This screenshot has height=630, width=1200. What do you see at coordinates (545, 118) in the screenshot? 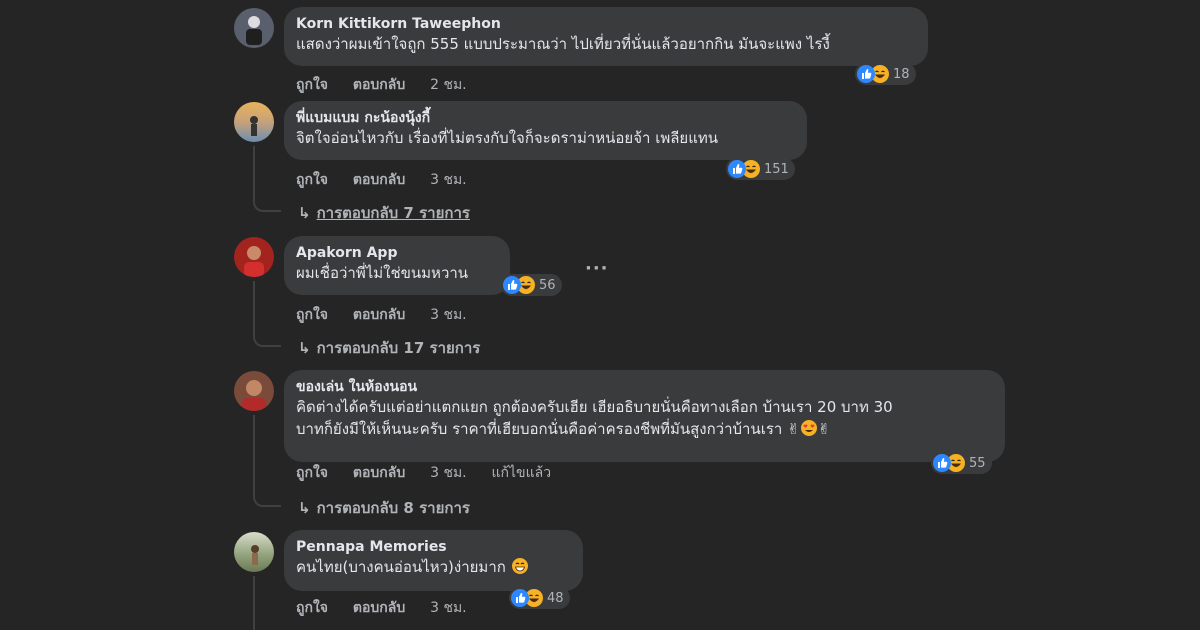
I see `comment-author: พี่แบมแบม กะน้องนุ้งกี้` at bounding box center [545, 118].